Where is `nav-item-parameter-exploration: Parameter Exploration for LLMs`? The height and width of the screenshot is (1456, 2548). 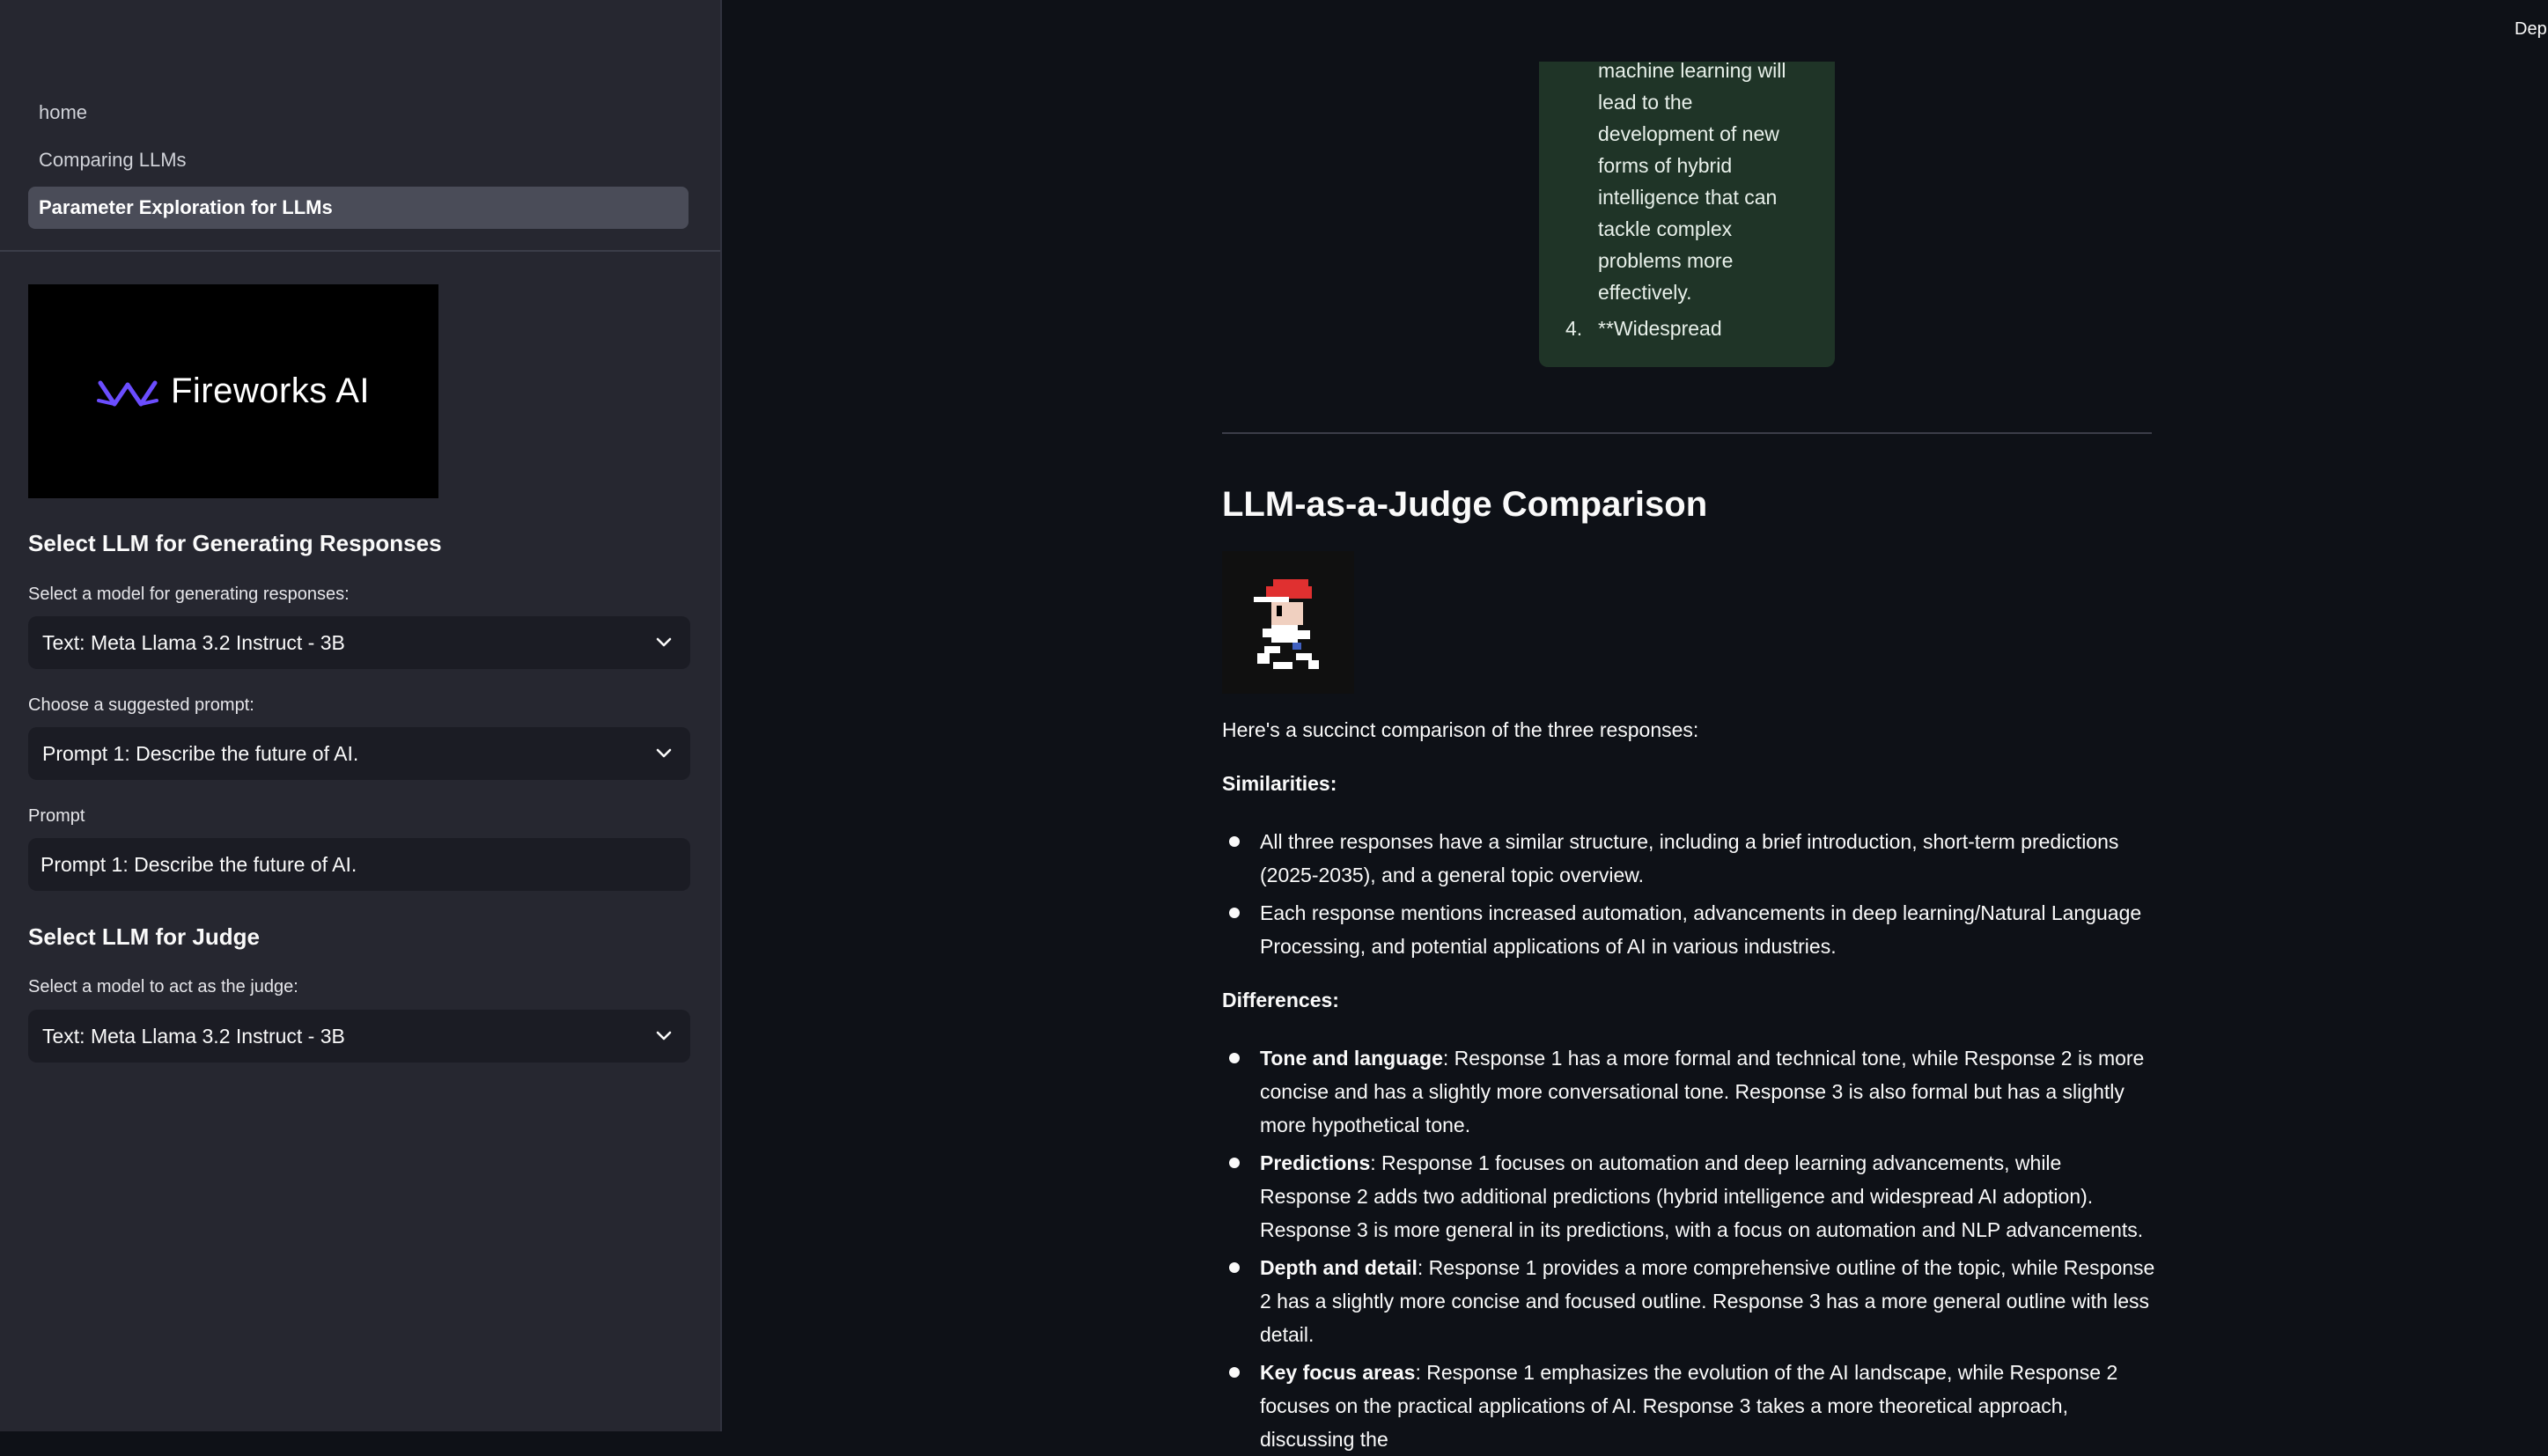
nav-item-parameter-exploration: Parameter Exploration for LLMs is located at coordinates (358, 208).